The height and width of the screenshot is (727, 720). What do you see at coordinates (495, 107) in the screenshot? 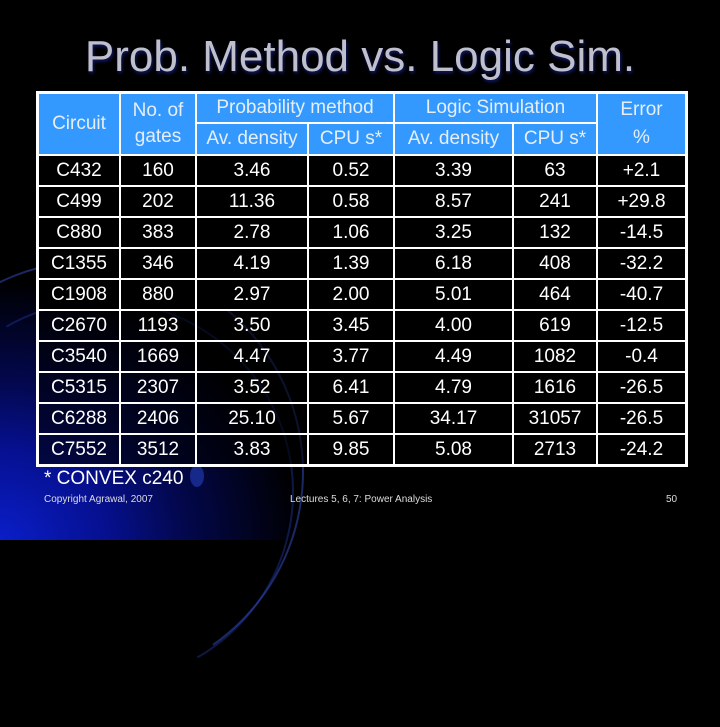
I see `header-logic-simulation: Logic Simulation` at bounding box center [495, 107].